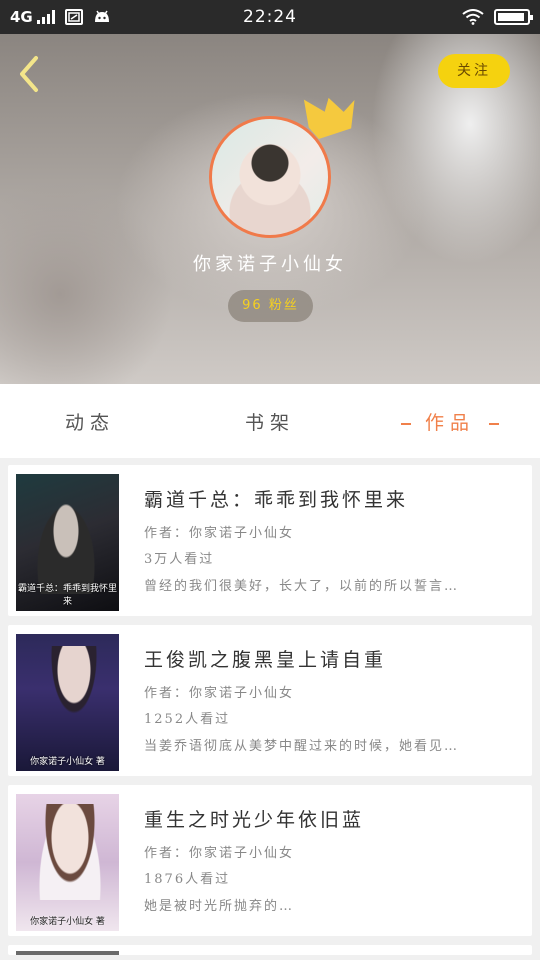 The height and width of the screenshot is (960, 540). Describe the element at coordinates (187, 879) in the screenshot. I see `book-views: 1876人看过` at that location.